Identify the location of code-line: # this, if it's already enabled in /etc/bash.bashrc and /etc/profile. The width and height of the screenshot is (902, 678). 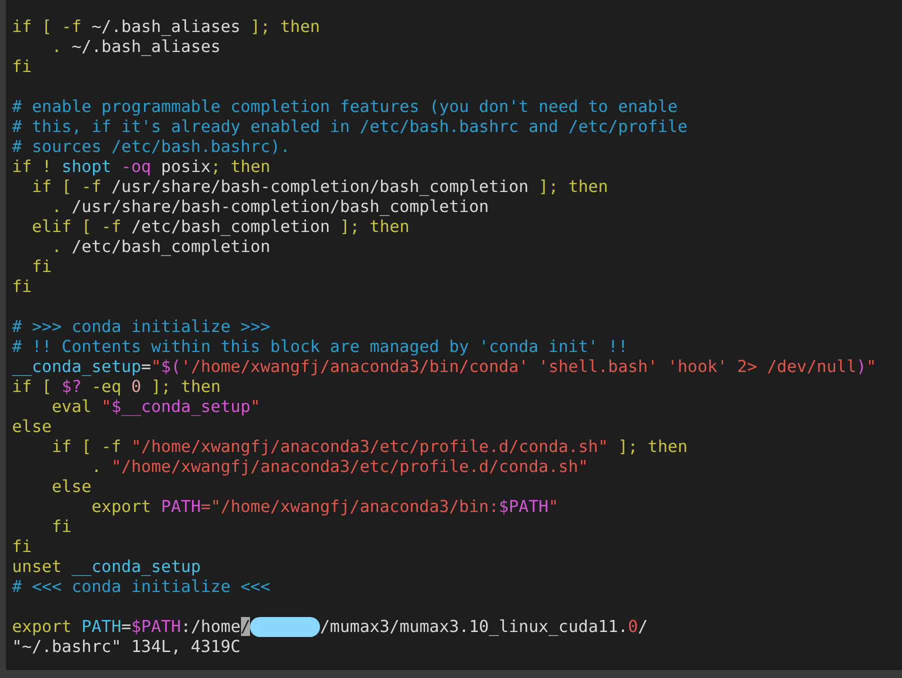
(350, 127).